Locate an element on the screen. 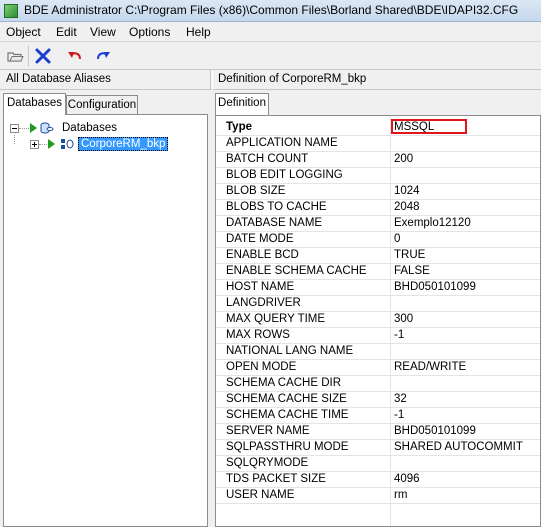 This screenshot has height=527, width=541. delete-button is located at coordinates (43, 56).